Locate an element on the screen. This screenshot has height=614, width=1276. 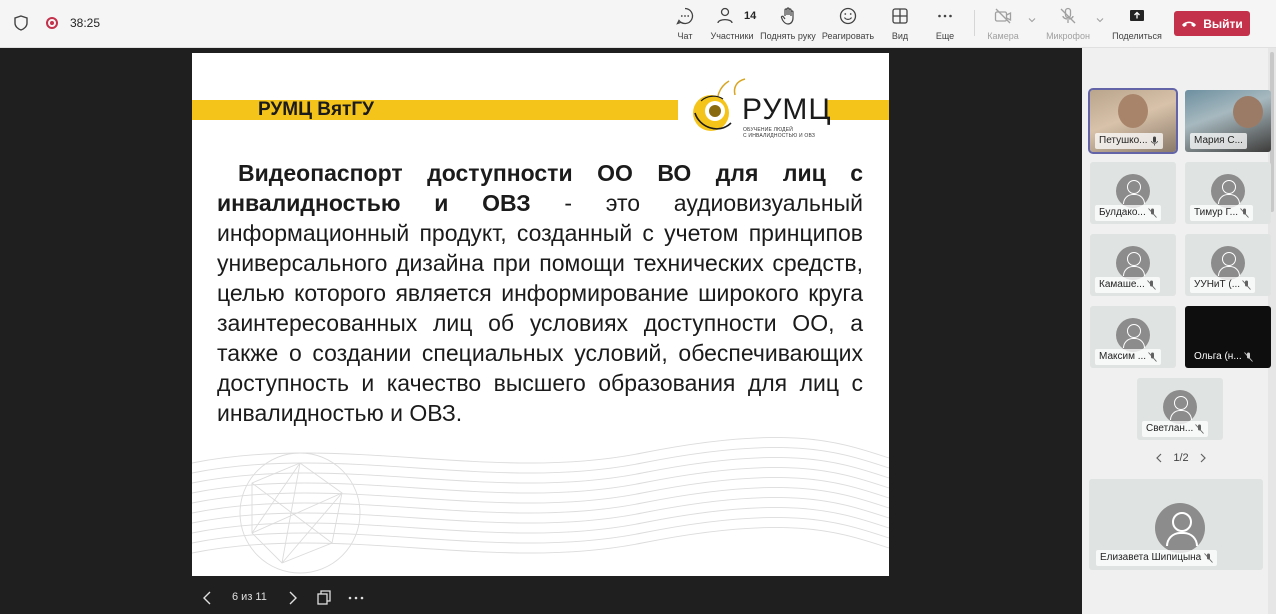
recording-icon is located at coordinates (52, 23).